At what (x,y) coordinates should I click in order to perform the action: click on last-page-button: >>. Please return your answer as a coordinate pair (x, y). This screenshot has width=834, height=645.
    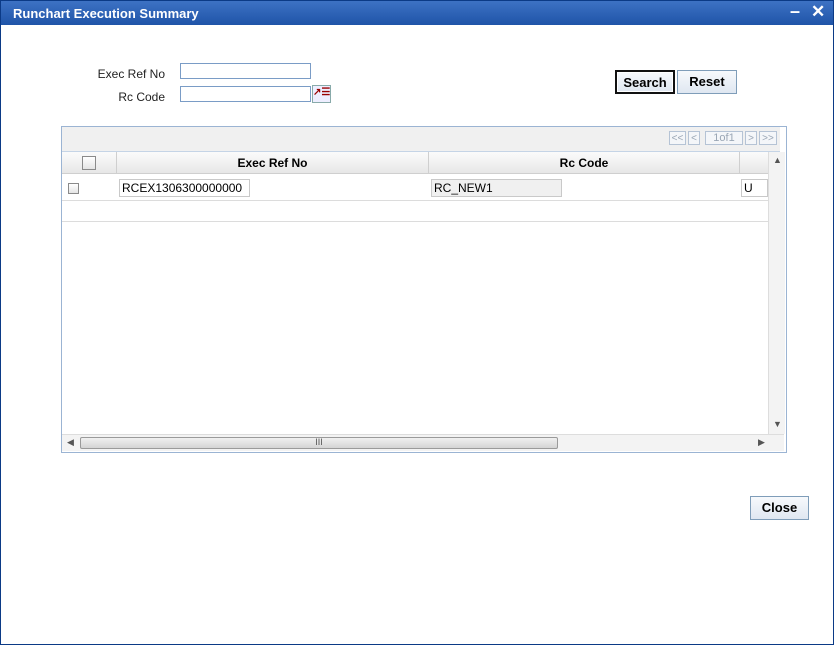
    Looking at the image, I should click on (768, 138).